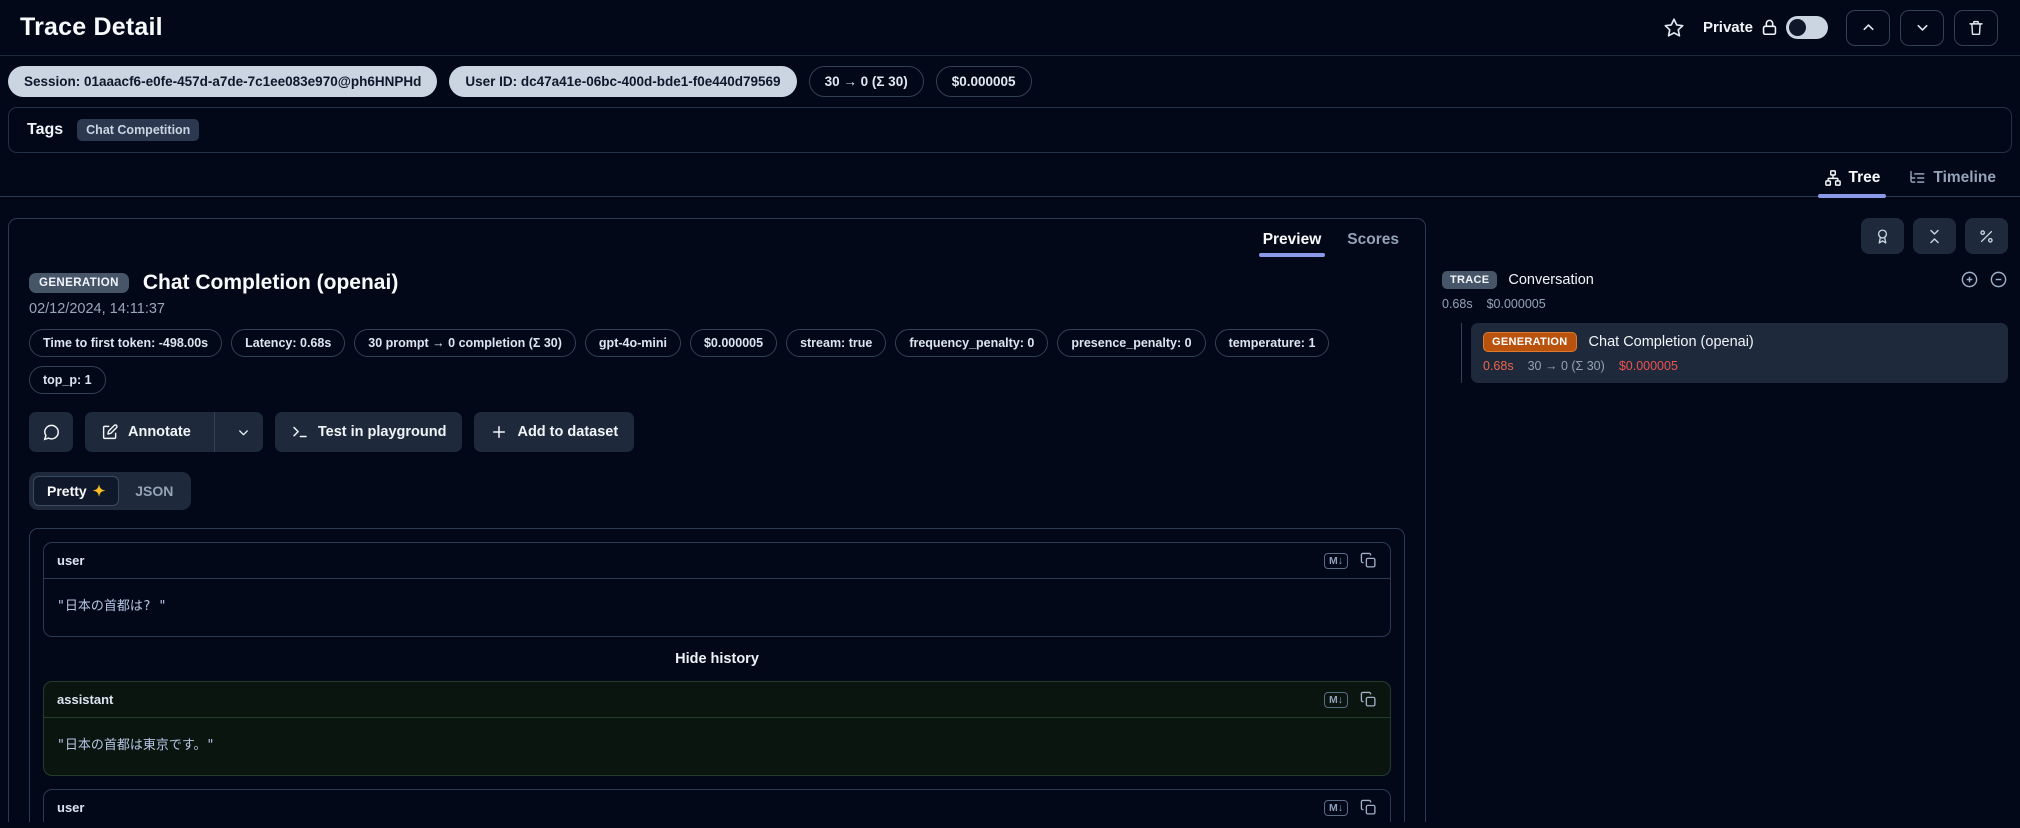 The height and width of the screenshot is (828, 2020). I want to click on next-trace-button, so click(1922, 27).